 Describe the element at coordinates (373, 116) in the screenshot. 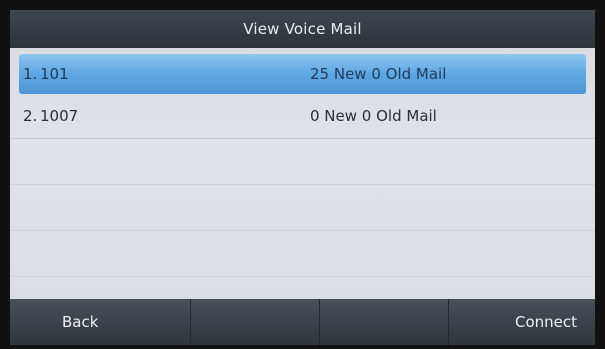

I see `mail-count: 0 New 0 Old Mail` at that location.